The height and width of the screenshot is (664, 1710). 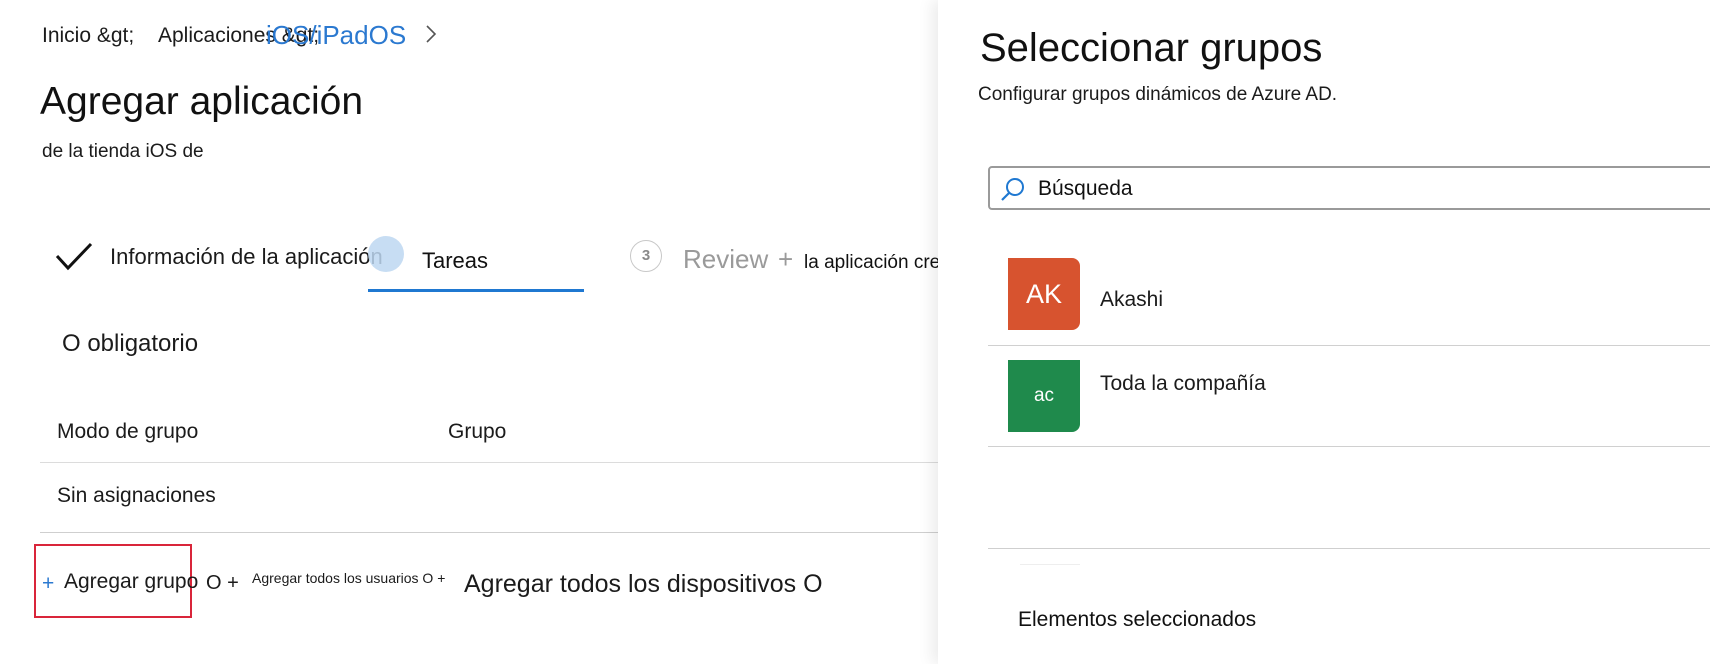 What do you see at coordinates (455, 261) in the screenshot?
I see `step-assignments: Tareas` at bounding box center [455, 261].